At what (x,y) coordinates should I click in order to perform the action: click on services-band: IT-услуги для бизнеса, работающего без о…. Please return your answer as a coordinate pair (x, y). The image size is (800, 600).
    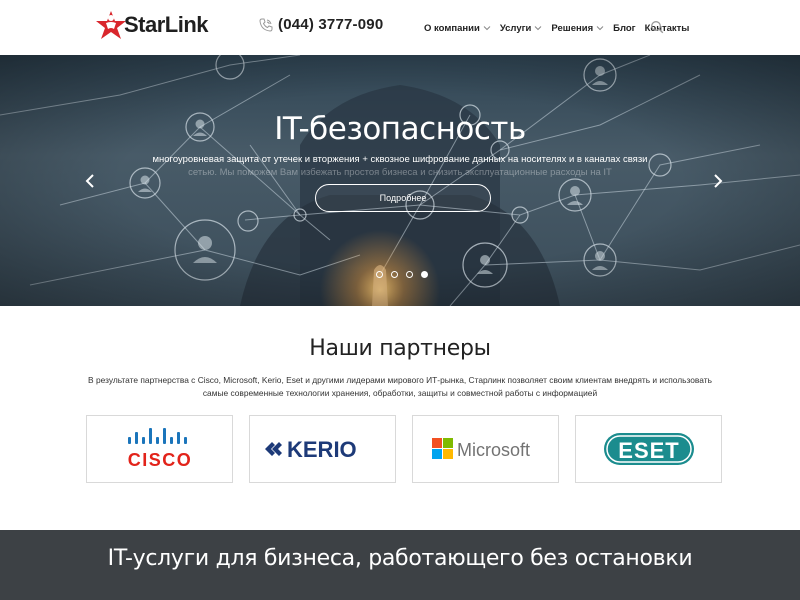
    Looking at the image, I should click on (400, 565).